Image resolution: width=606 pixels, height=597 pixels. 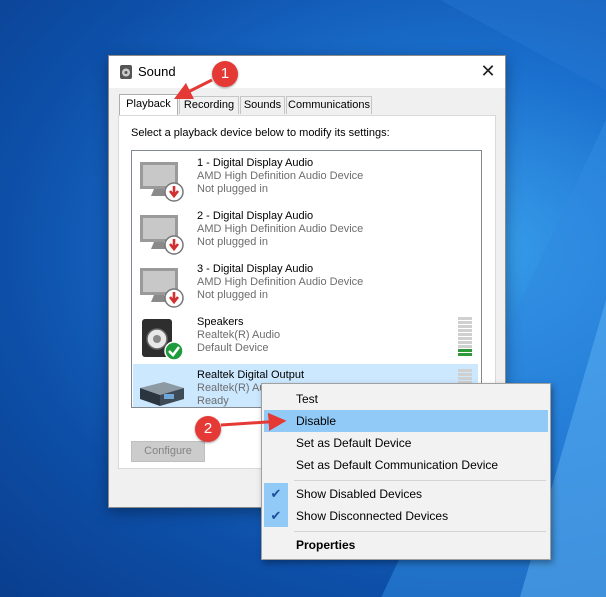 What do you see at coordinates (406, 399) in the screenshot?
I see `menu-item-test: Test` at bounding box center [406, 399].